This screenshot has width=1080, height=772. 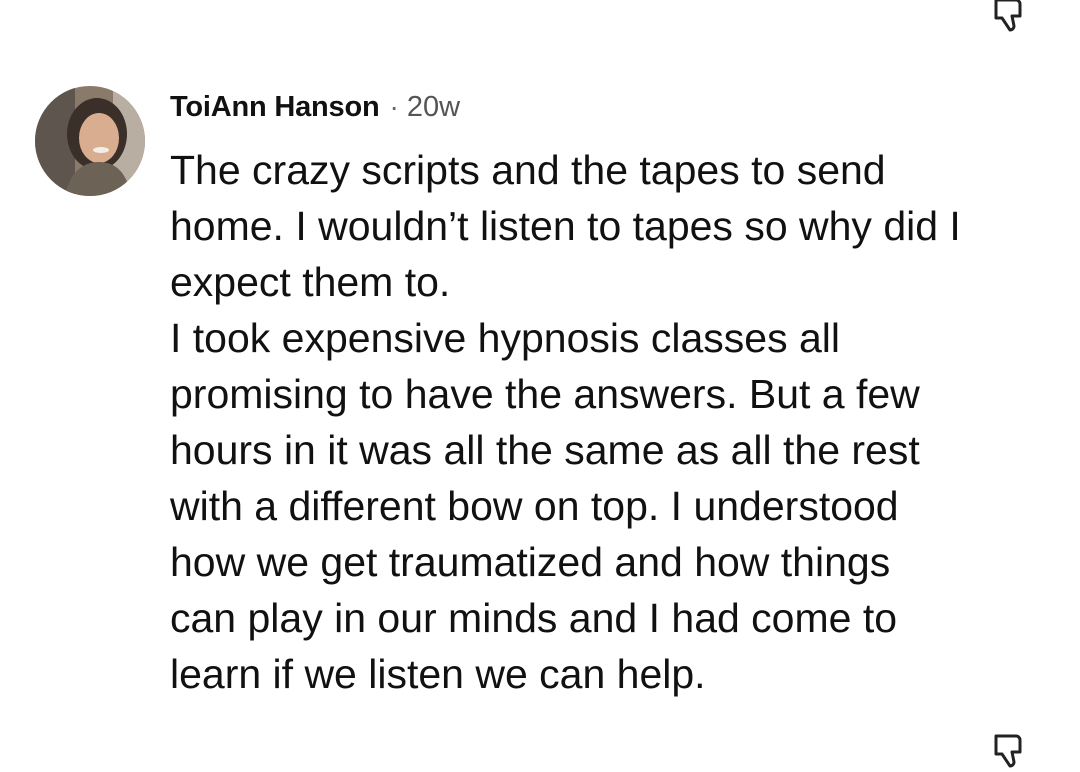 I want to click on dislike-button-previous, so click(x=1010, y=18).